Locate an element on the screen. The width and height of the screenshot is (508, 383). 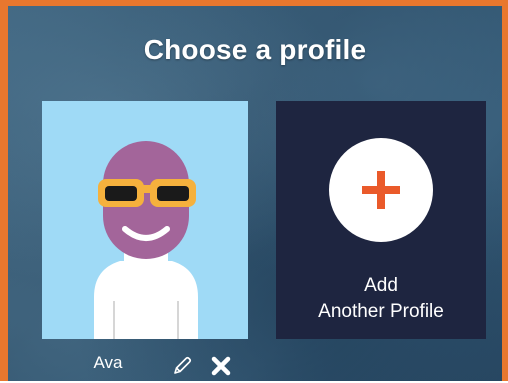
add-label-line2: Another Profile is located at coordinates (381, 311).